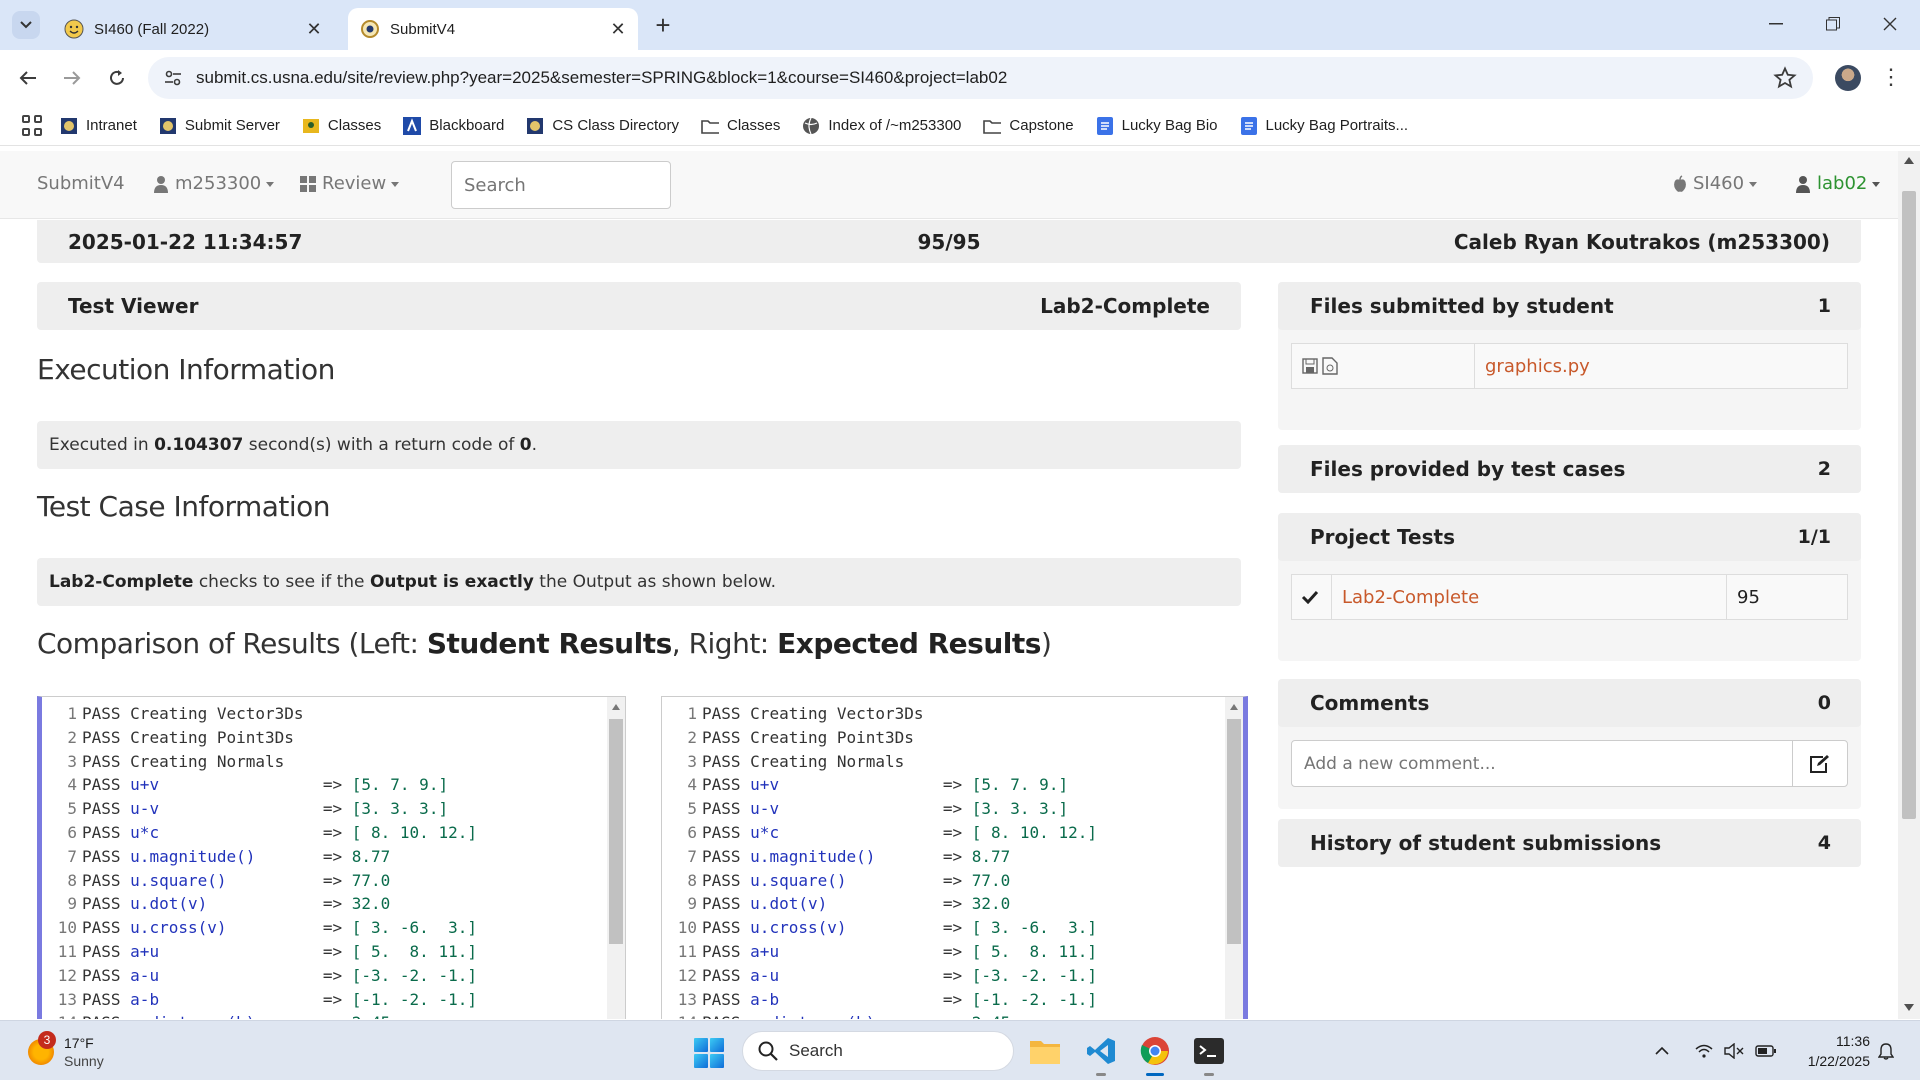  I want to click on tab-submitv4: SubmitV4 ✕, so click(493, 29).